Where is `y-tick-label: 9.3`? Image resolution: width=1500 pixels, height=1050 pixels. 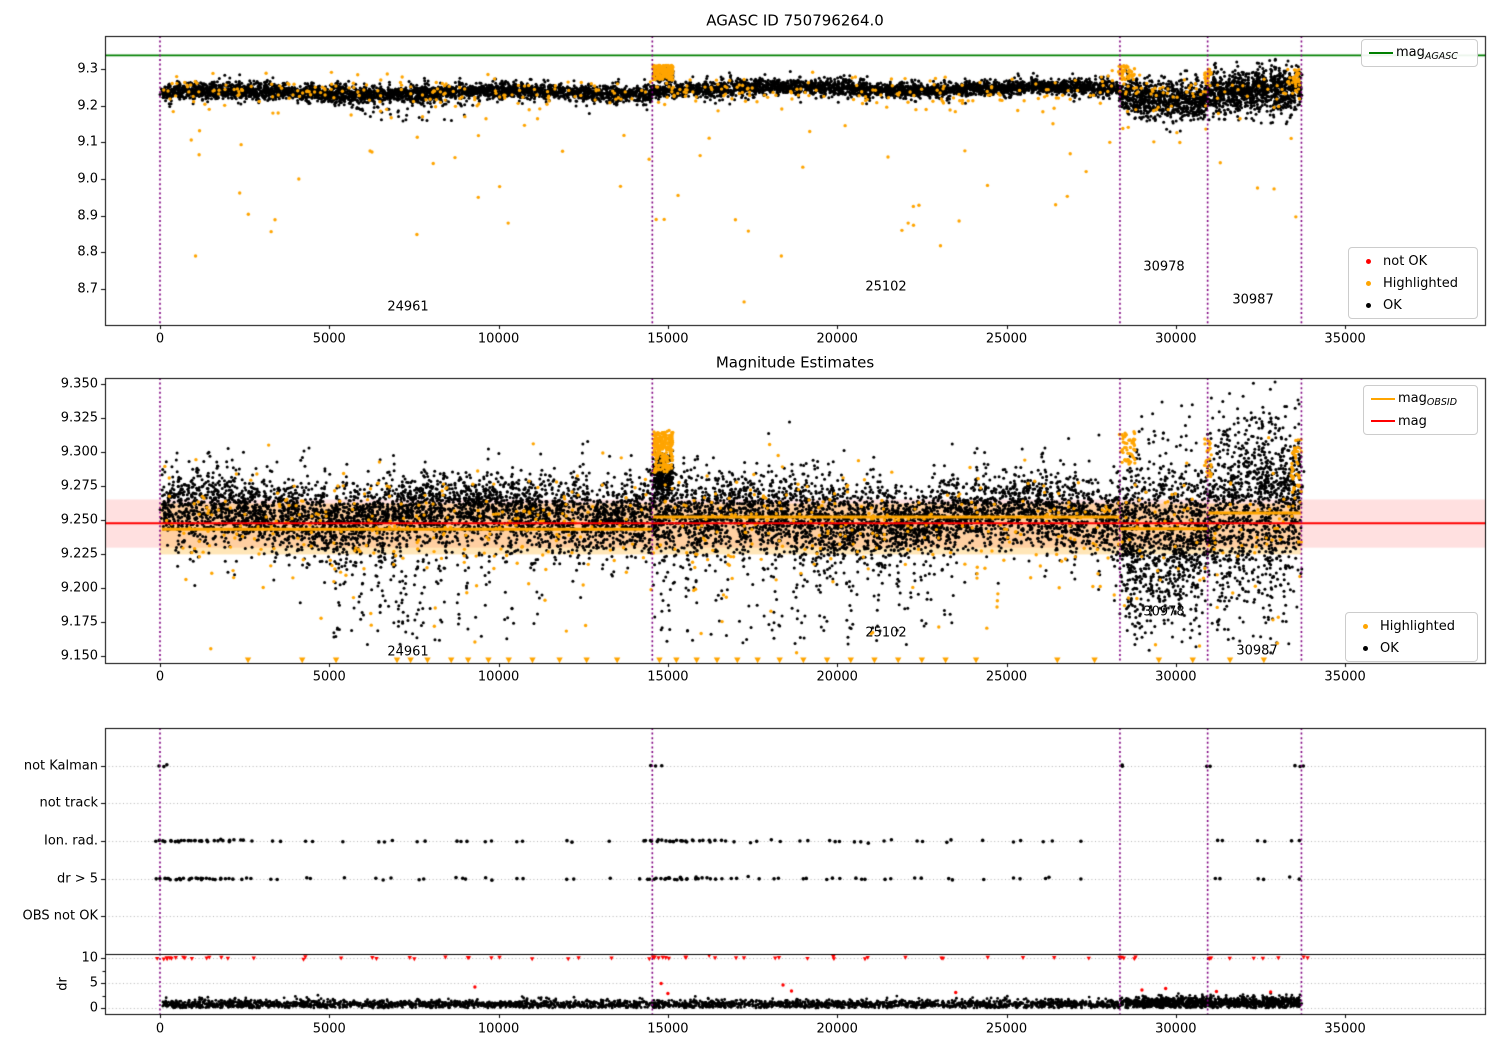
y-tick-label: 9.3 is located at coordinates (87, 69).